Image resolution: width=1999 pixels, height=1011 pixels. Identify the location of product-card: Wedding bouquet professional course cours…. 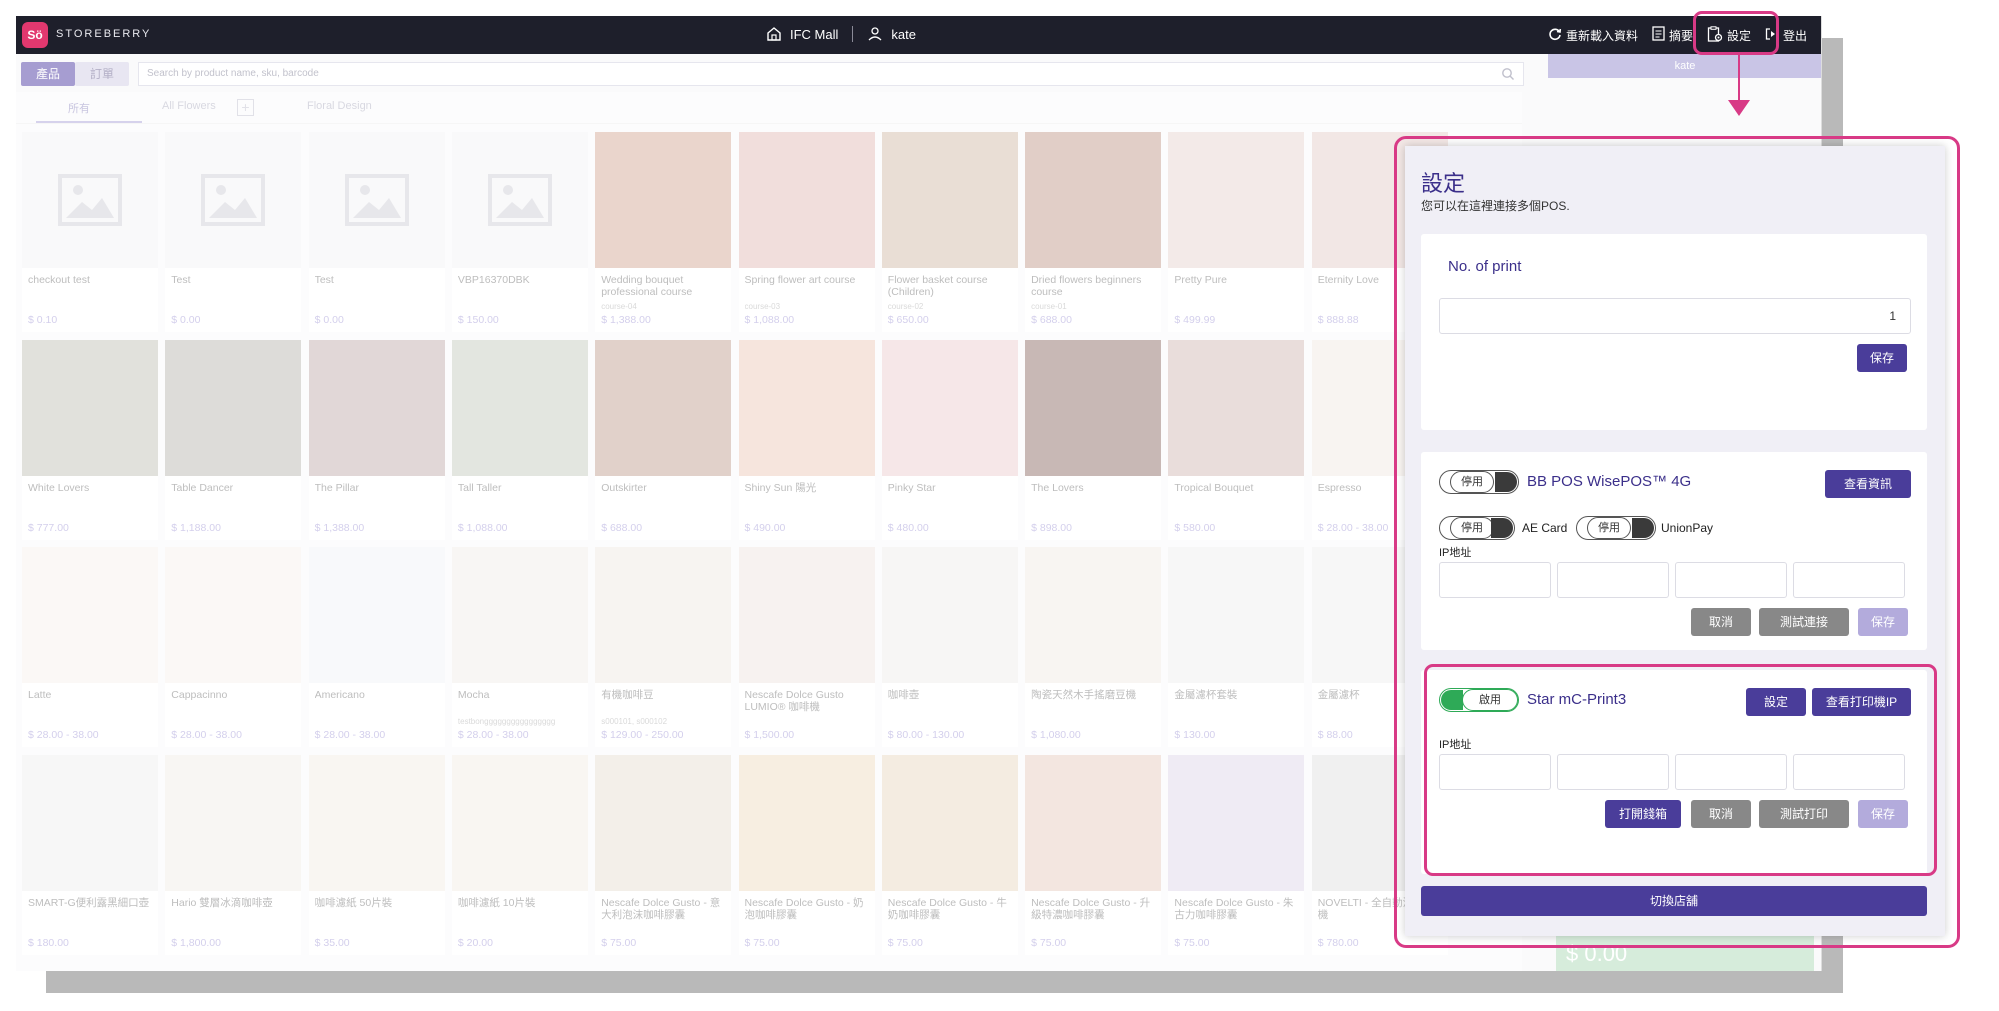
(663, 232).